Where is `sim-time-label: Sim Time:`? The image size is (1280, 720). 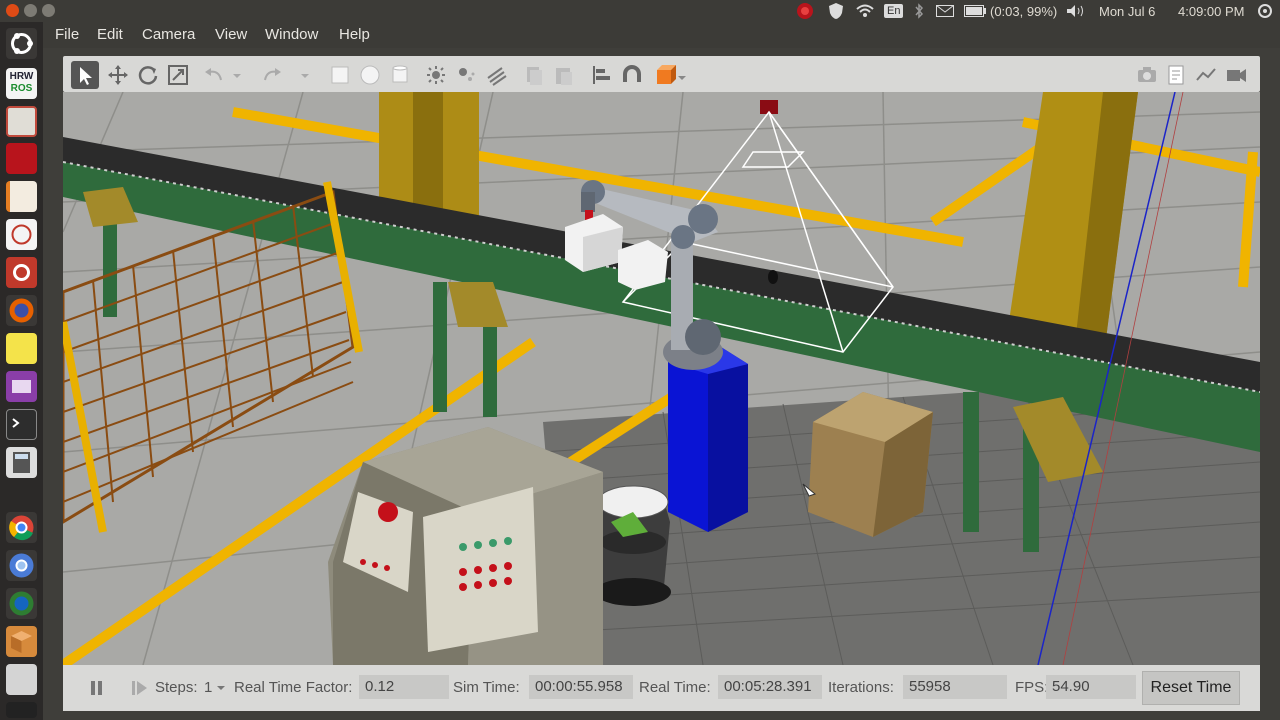 sim-time-label: Sim Time: is located at coordinates (486, 687).